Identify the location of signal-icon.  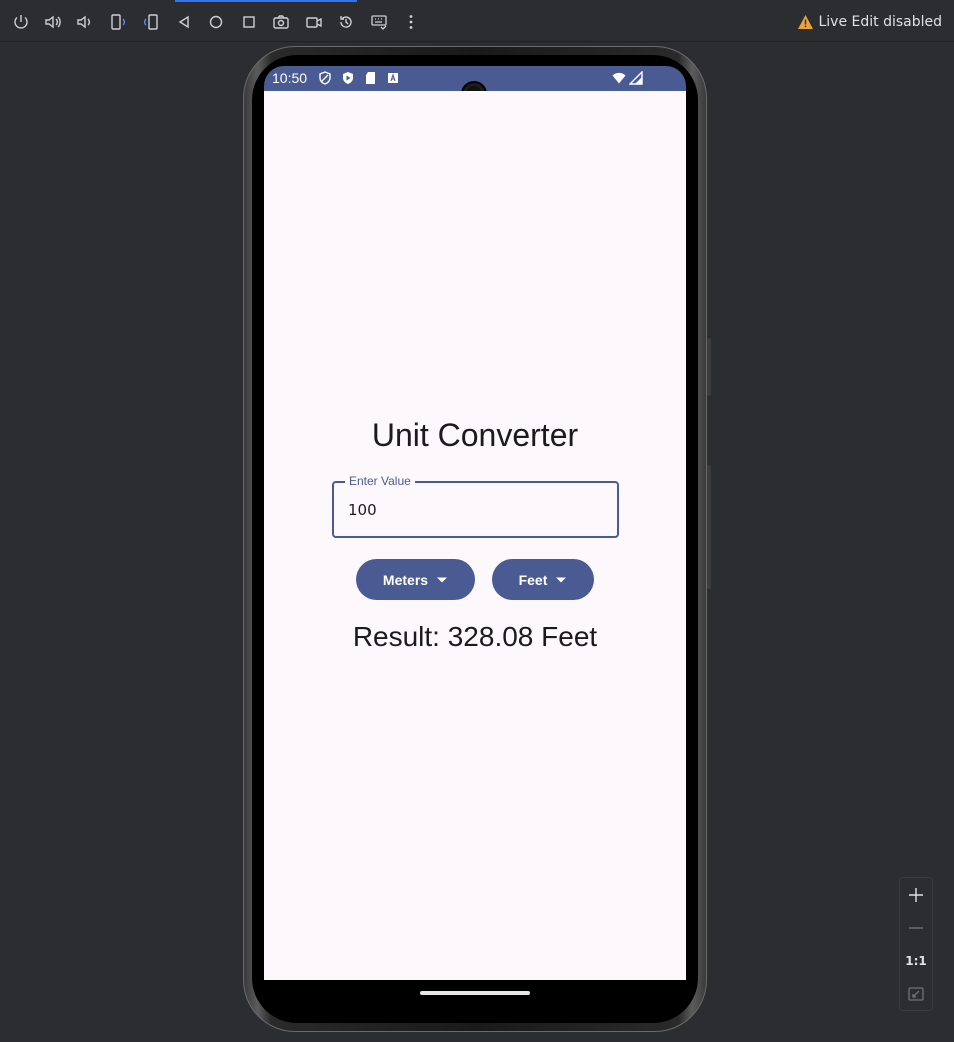
(636, 78).